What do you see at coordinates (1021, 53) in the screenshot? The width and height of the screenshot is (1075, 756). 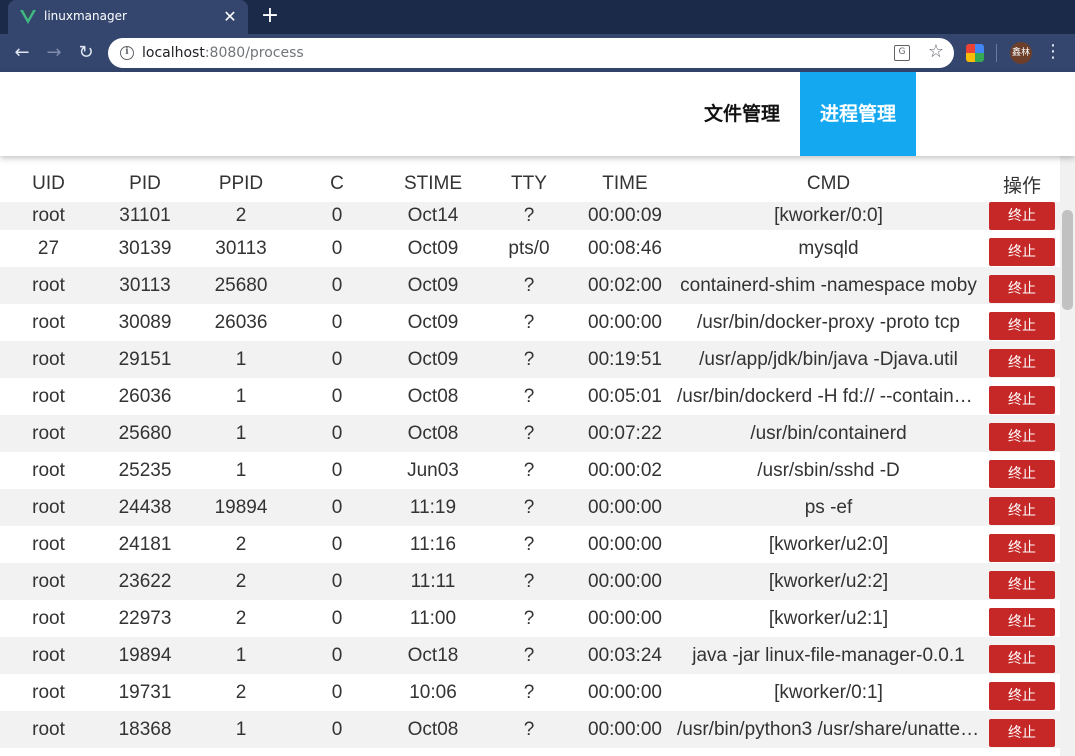 I see `profile-avatar: 鑫林` at bounding box center [1021, 53].